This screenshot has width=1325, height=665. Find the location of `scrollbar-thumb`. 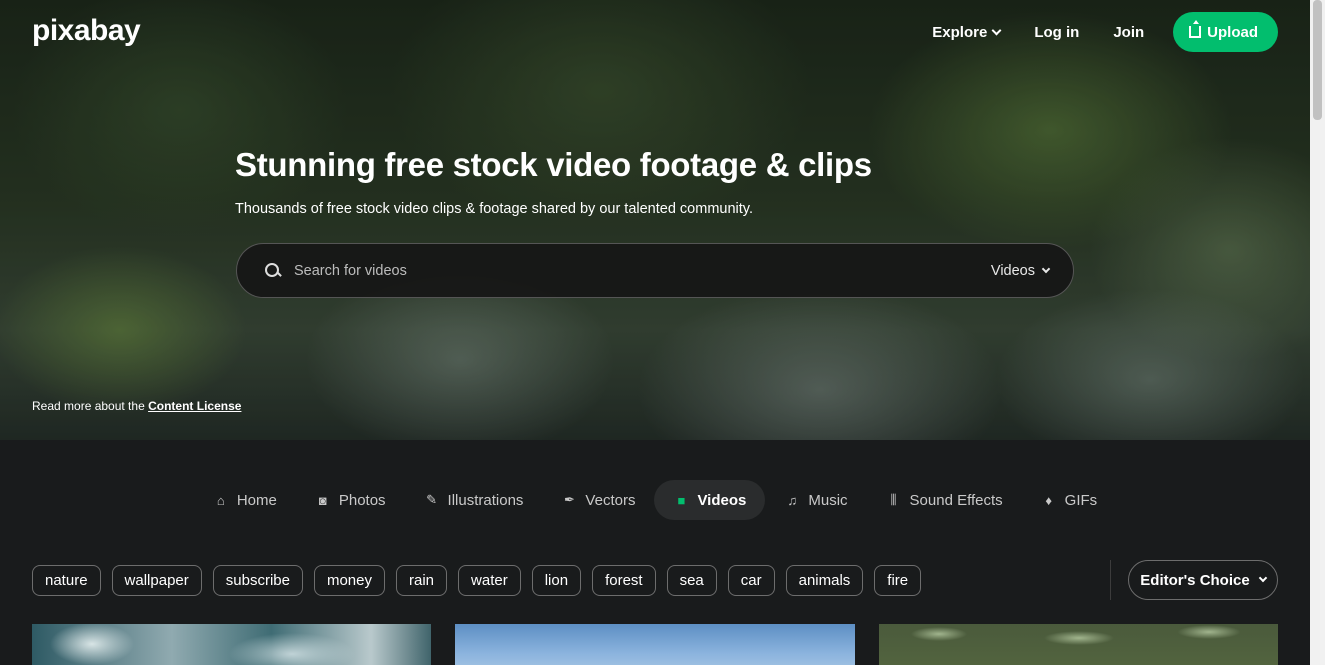

scrollbar-thumb is located at coordinates (1317, 60).